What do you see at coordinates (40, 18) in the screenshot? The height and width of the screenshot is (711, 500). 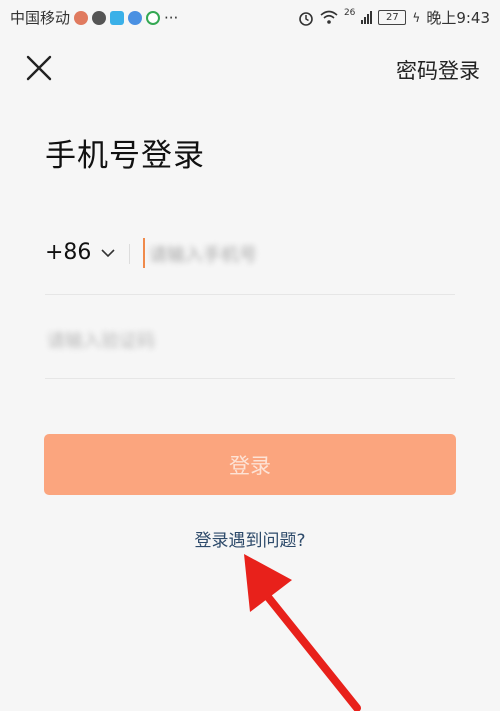 I see `carrier-label: 中国移动` at bounding box center [40, 18].